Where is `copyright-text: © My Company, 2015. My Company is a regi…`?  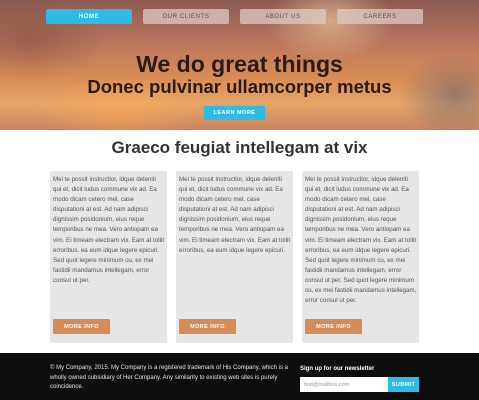 copyright-text: © My Company, 2015. My Company is a regi… is located at coordinates (169, 378).